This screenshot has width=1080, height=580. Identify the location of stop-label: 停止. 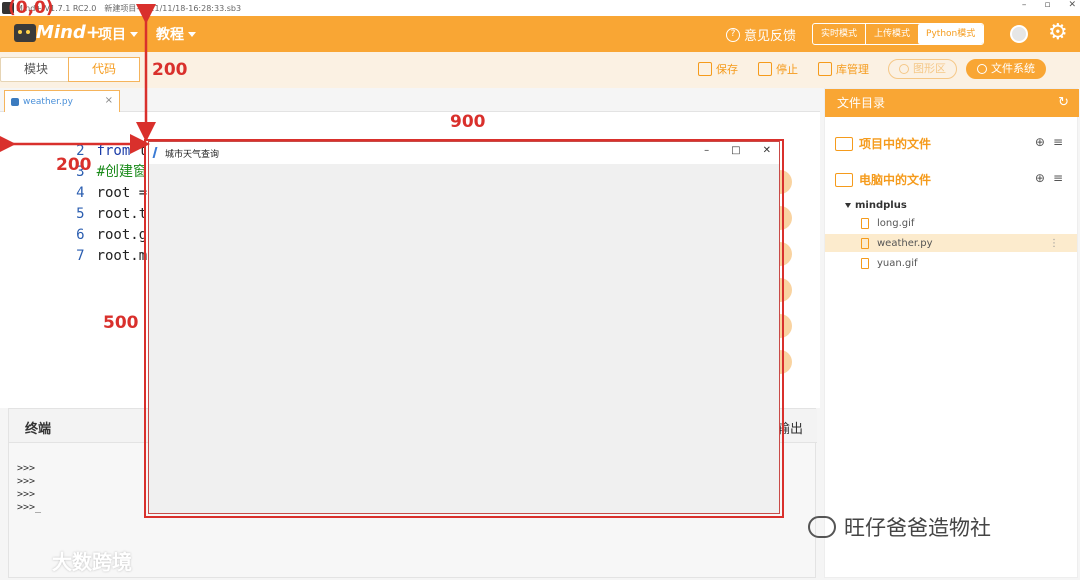
(787, 69).